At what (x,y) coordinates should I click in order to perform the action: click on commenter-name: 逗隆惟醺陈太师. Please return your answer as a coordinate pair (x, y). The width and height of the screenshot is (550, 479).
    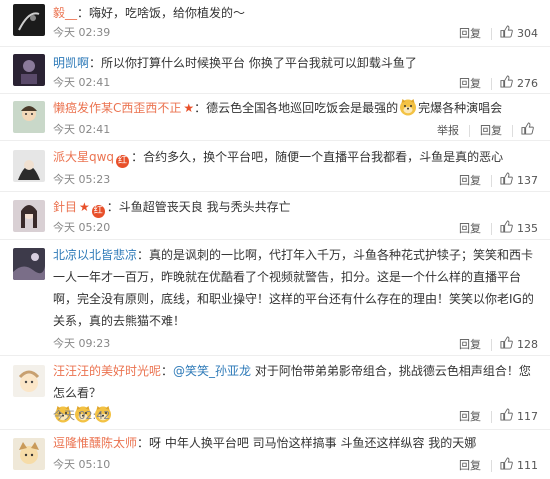
    Looking at the image, I should click on (95, 443).